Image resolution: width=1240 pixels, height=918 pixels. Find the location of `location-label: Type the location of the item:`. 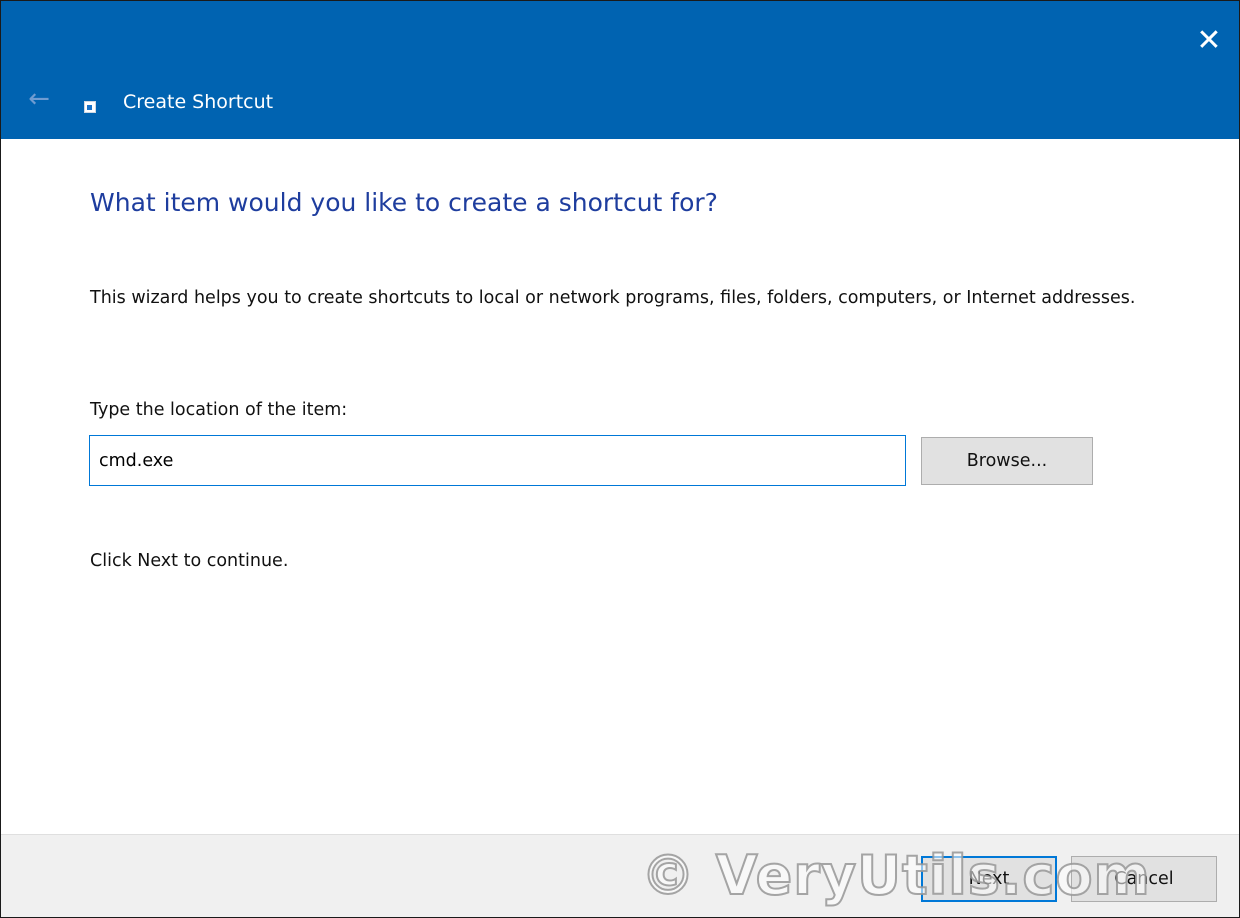

location-label: Type the location of the item: is located at coordinates (219, 410).